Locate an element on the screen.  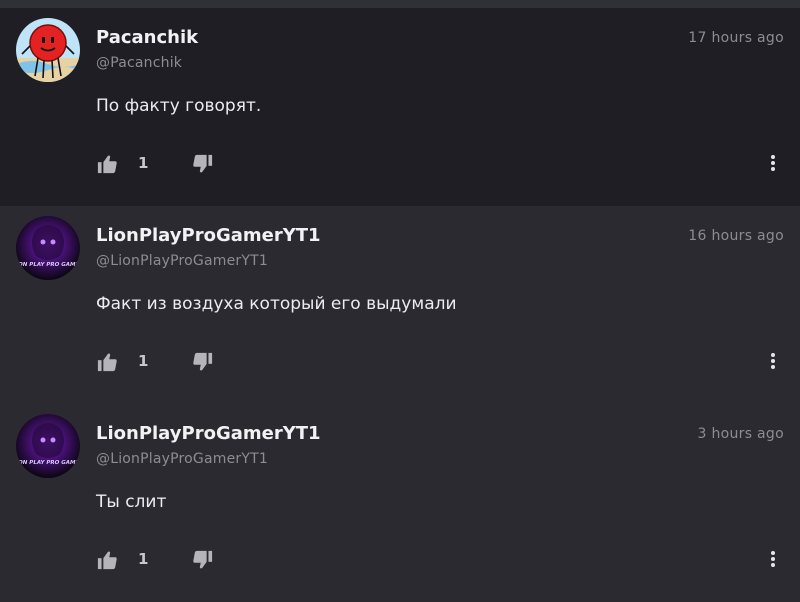
comment-handle: @Pacanchik is located at coordinates (139, 63).